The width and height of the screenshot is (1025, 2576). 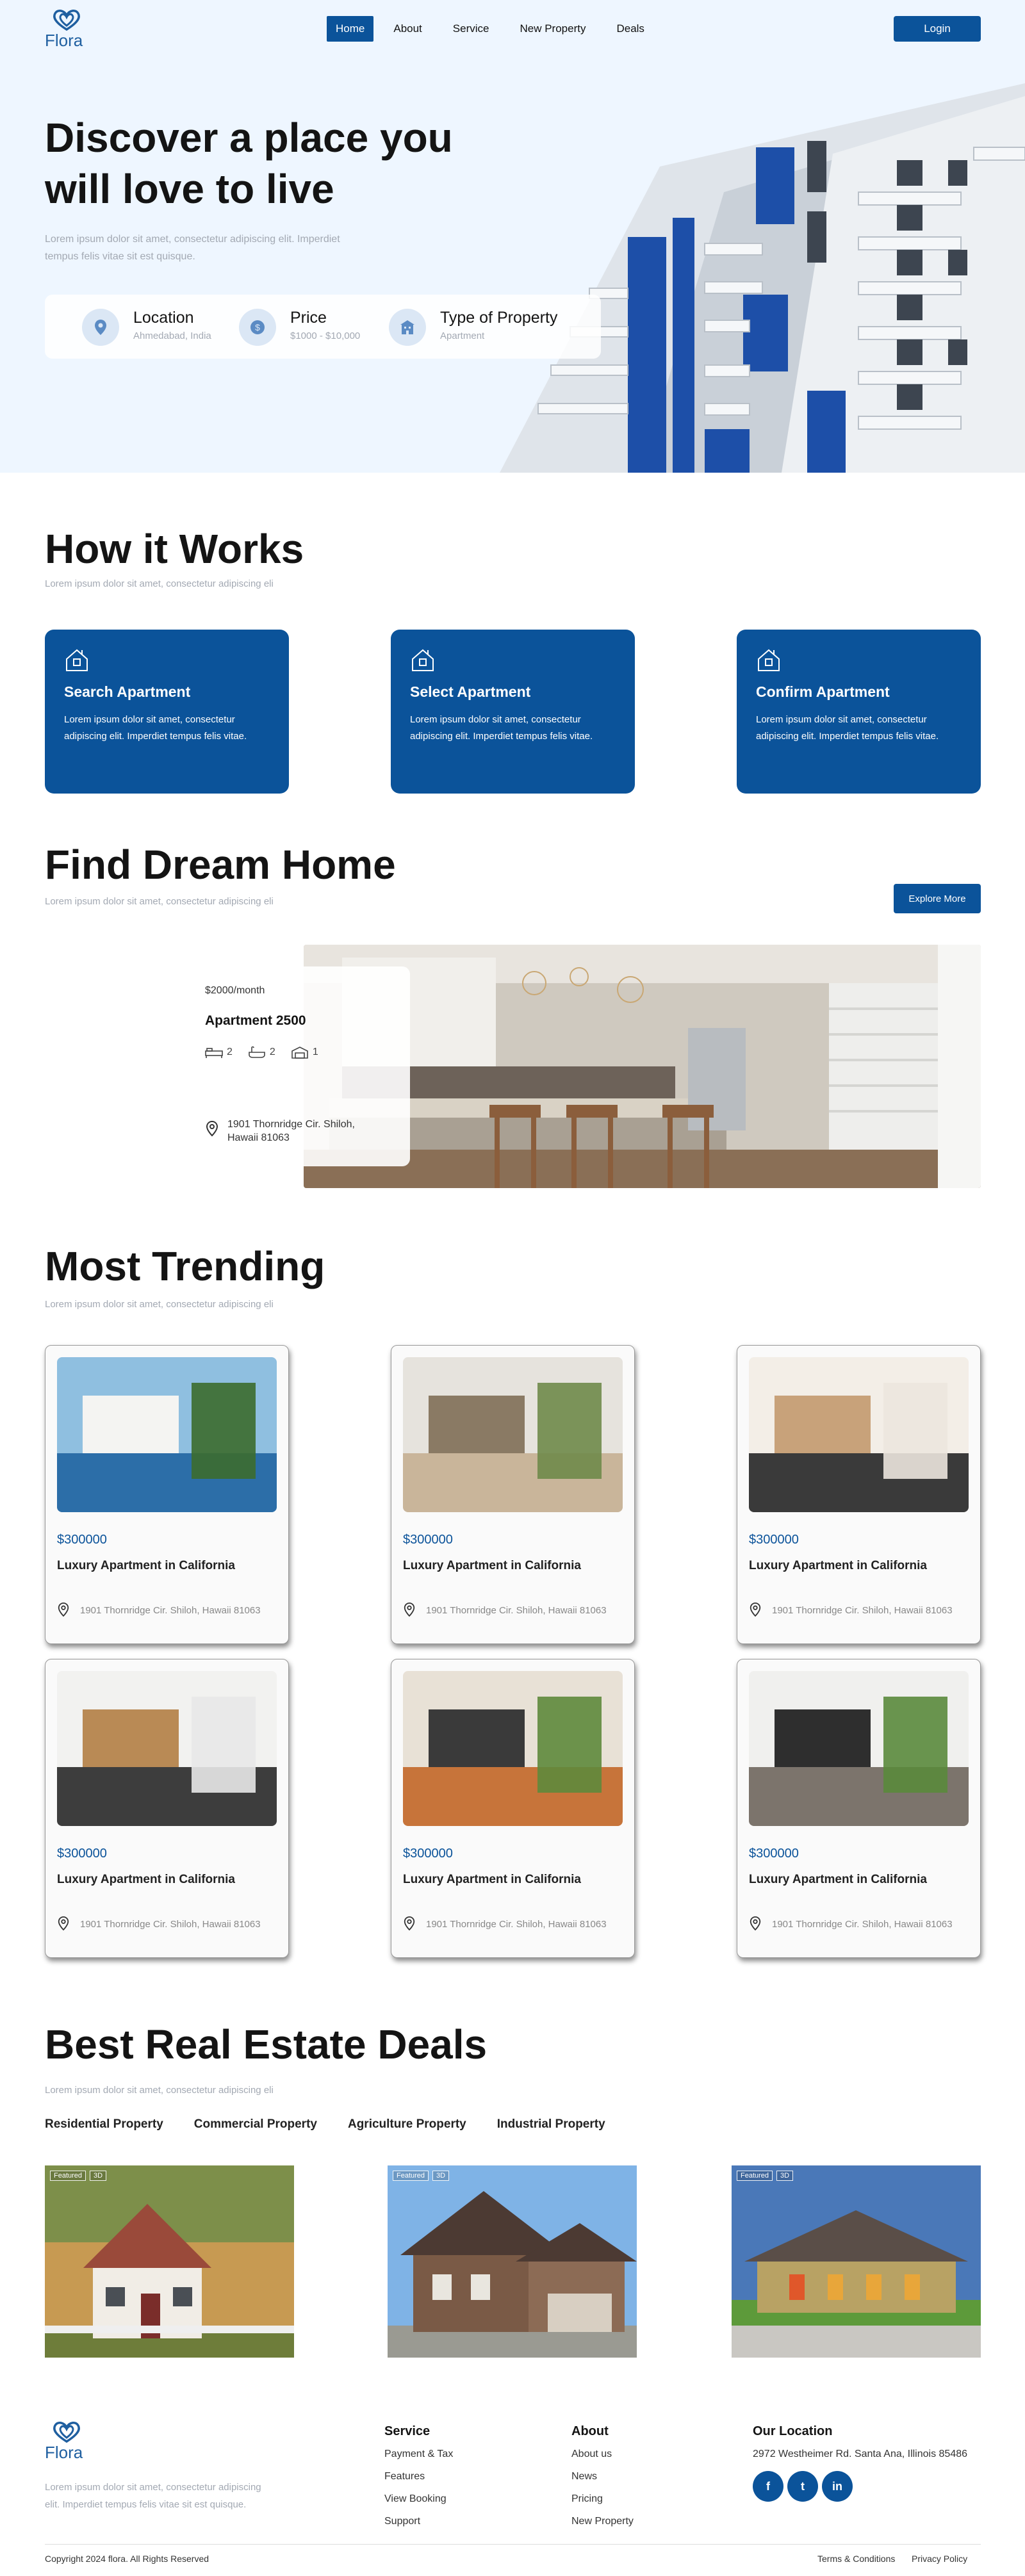 What do you see at coordinates (325, 335) in the screenshot?
I see `search-price-value: $1000 - $10,000` at bounding box center [325, 335].